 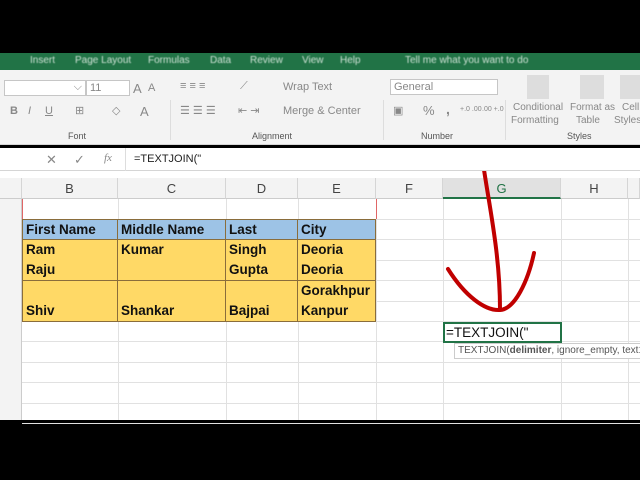 What do you see at coordinates (42, 60) in the screenshot?
I see `tab-insert: Insert` at bounding box center [42, 60].